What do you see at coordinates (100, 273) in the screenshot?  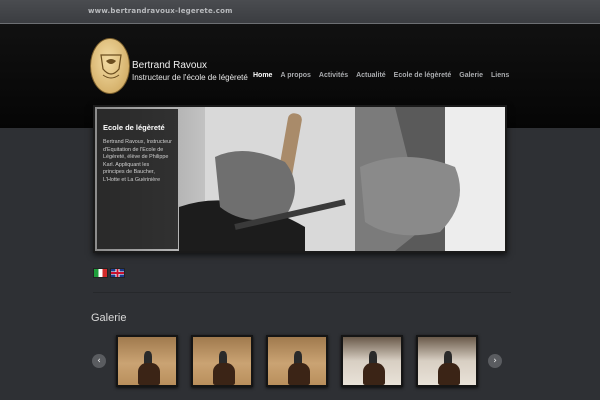 I see `italian-flag-icon` at bounding box center [100, 273].